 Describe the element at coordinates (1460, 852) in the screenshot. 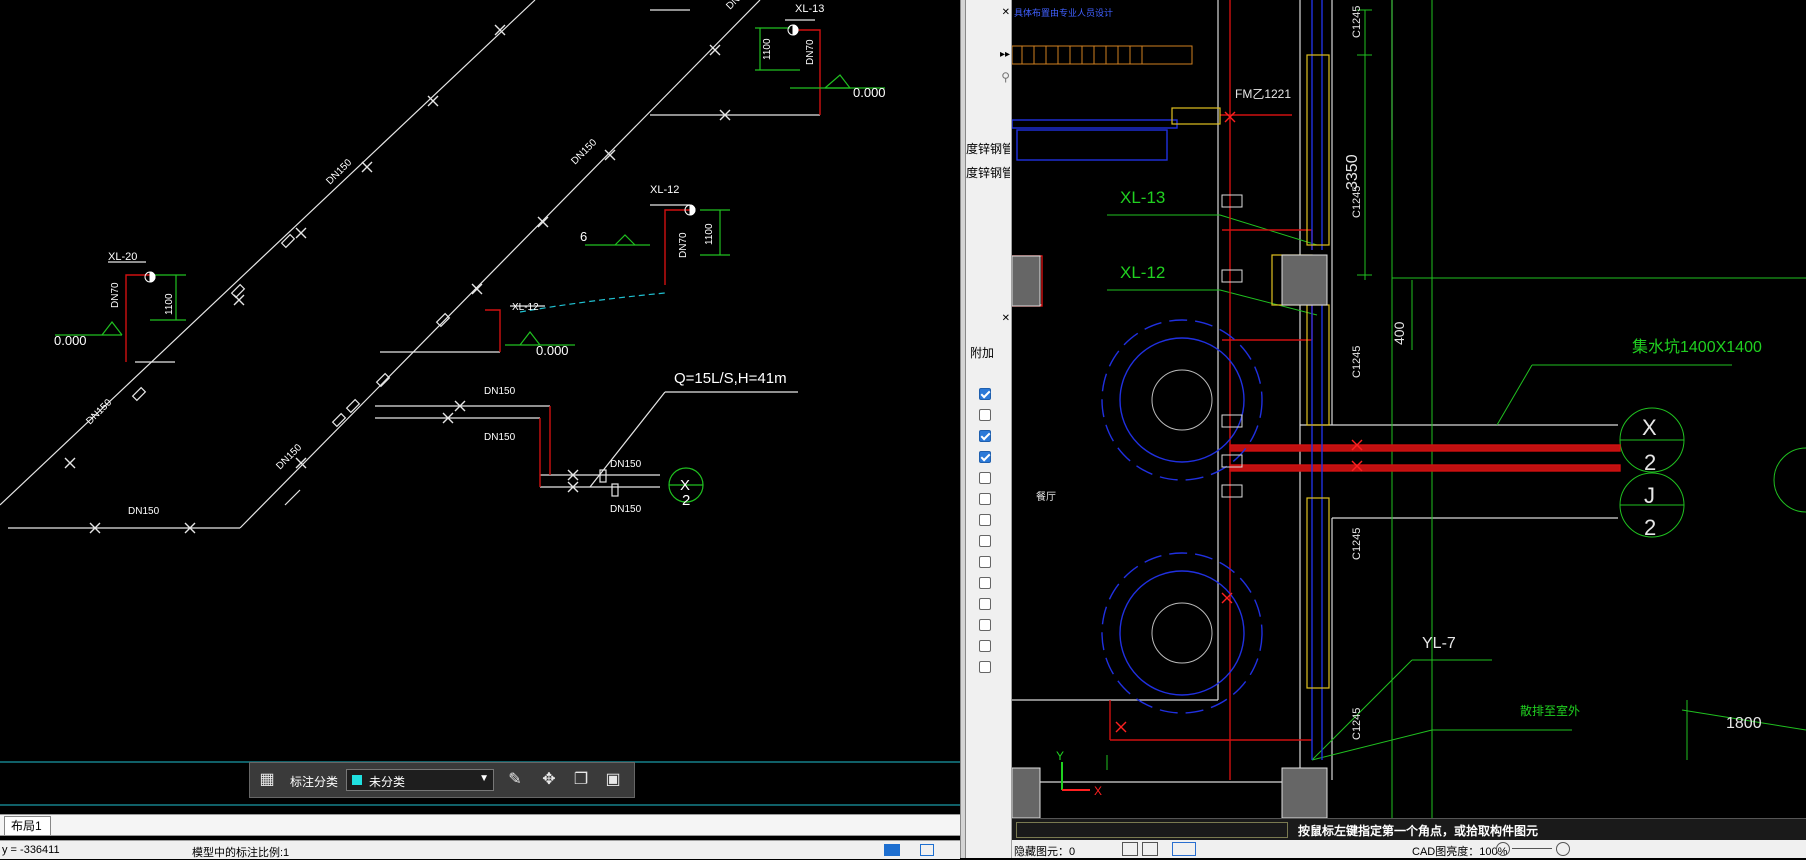

I see `cad-brightness: CAD图亮度：100%` at that location.